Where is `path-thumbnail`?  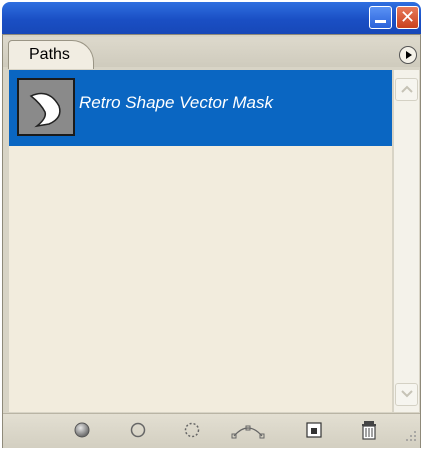 path-thumbnail is located at coordinates (46, 107).